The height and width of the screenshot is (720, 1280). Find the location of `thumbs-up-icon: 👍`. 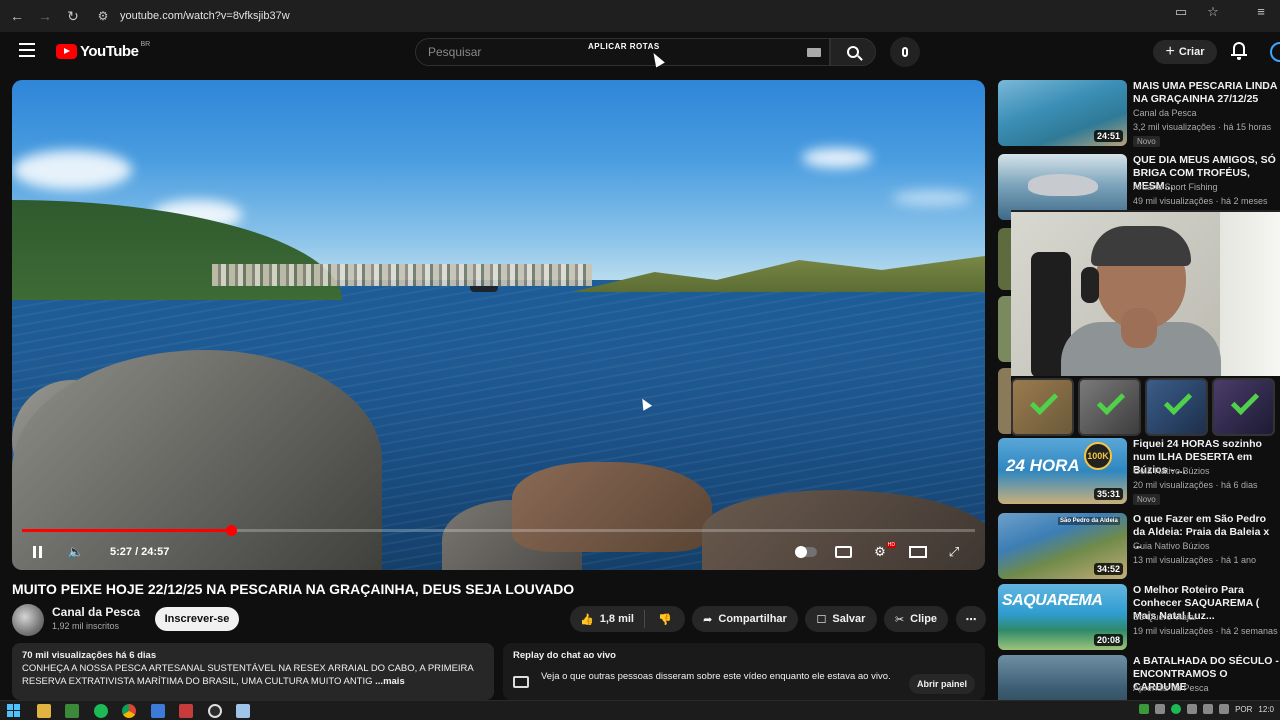

thumbs-up-icon: 👍 is located at coordinates (587, 619).